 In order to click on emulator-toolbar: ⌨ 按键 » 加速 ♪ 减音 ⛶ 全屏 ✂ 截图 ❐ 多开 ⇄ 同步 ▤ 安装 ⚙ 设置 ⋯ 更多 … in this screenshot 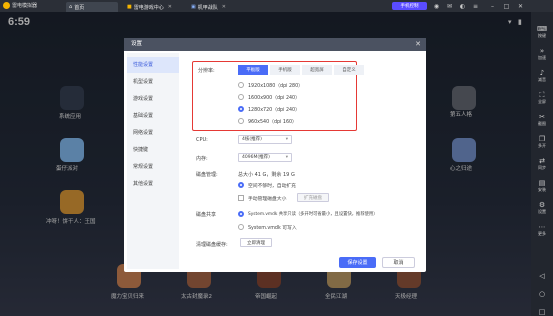, I will do `click(542, 164)`.